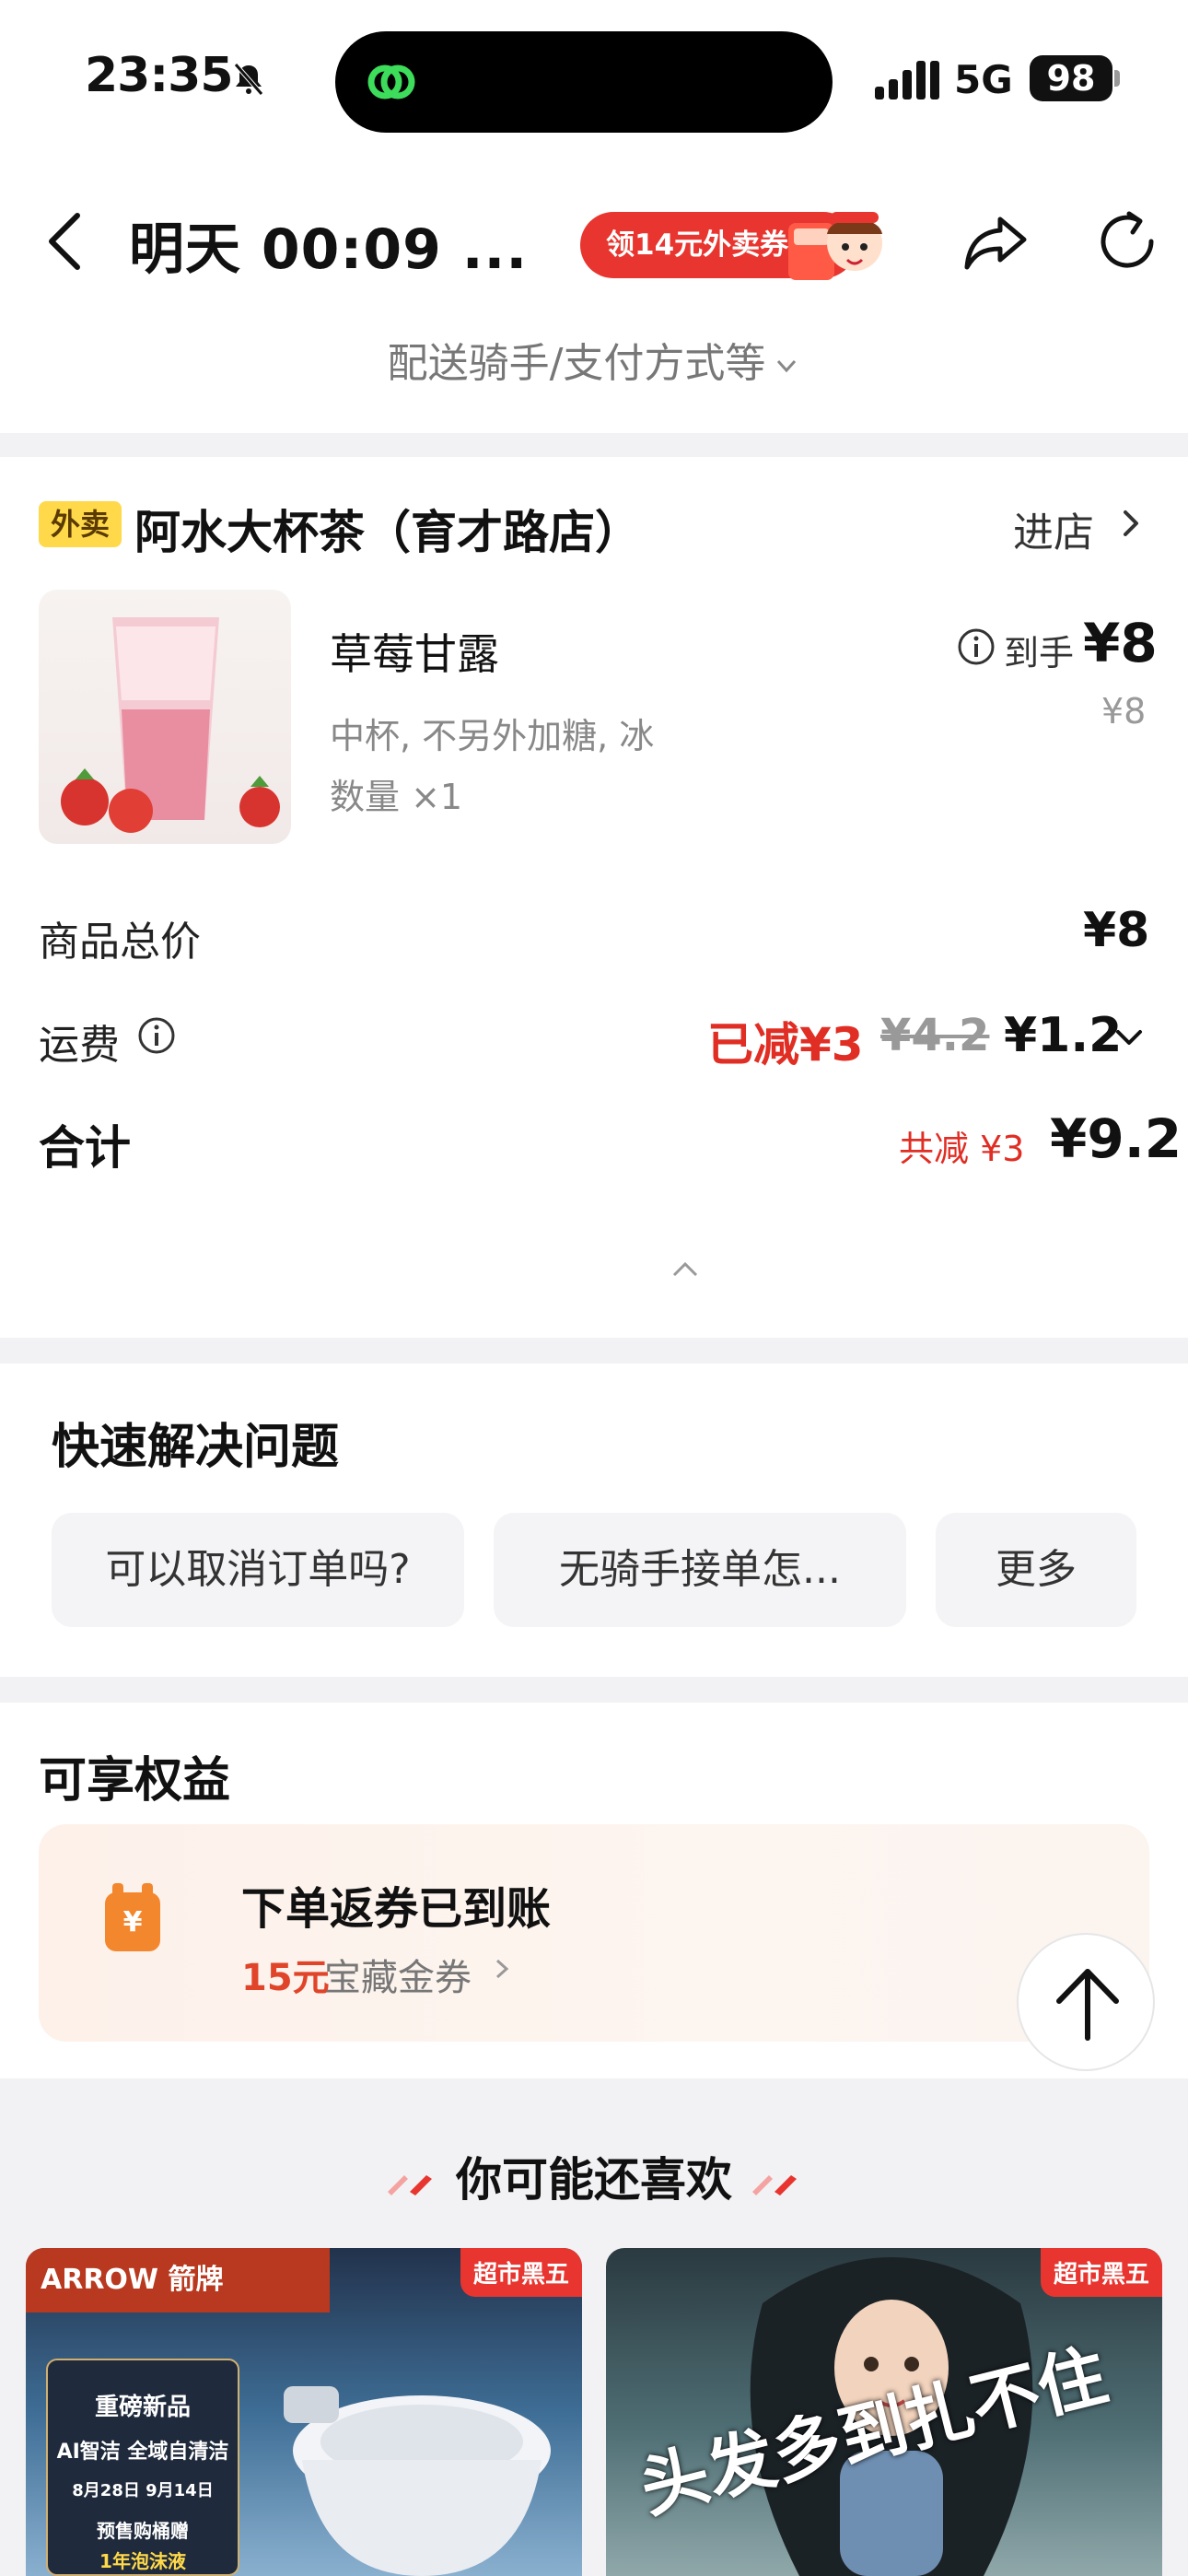 This screenshot has width=1188, height=2576. I want to click on promo-info-box: 重磅新品 AI智洁 全域自清洁 8月28日 9月14日 预售购桶赠 1年泡沫液, so click(143, 2467).